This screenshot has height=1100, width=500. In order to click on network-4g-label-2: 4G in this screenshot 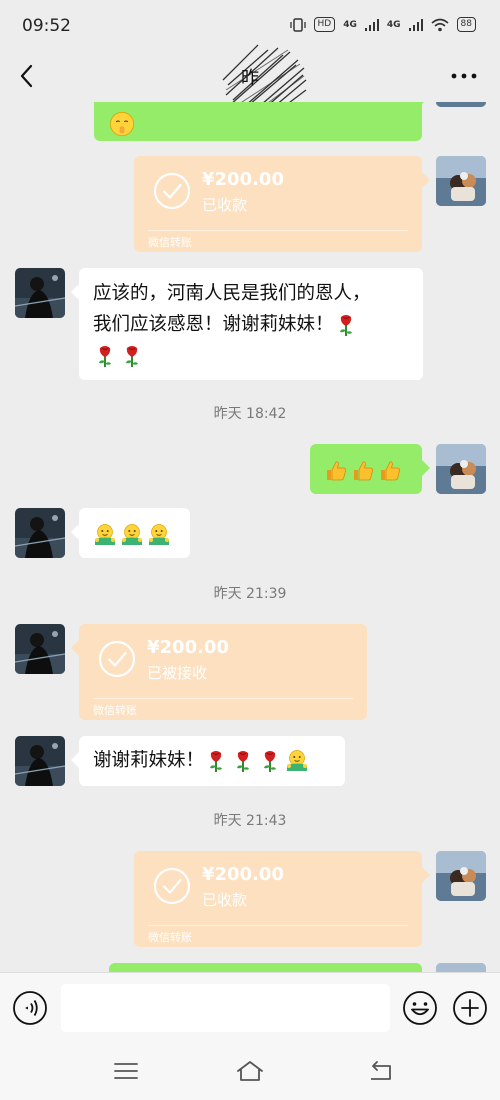, I will do `click(393, 24)`.